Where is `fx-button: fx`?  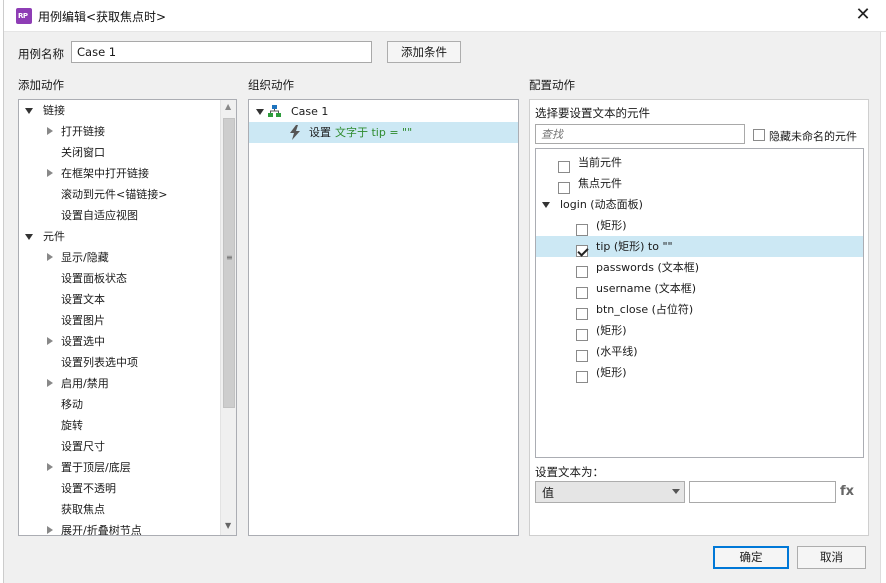
fx-button: fx is located at coordinates (847, 491).